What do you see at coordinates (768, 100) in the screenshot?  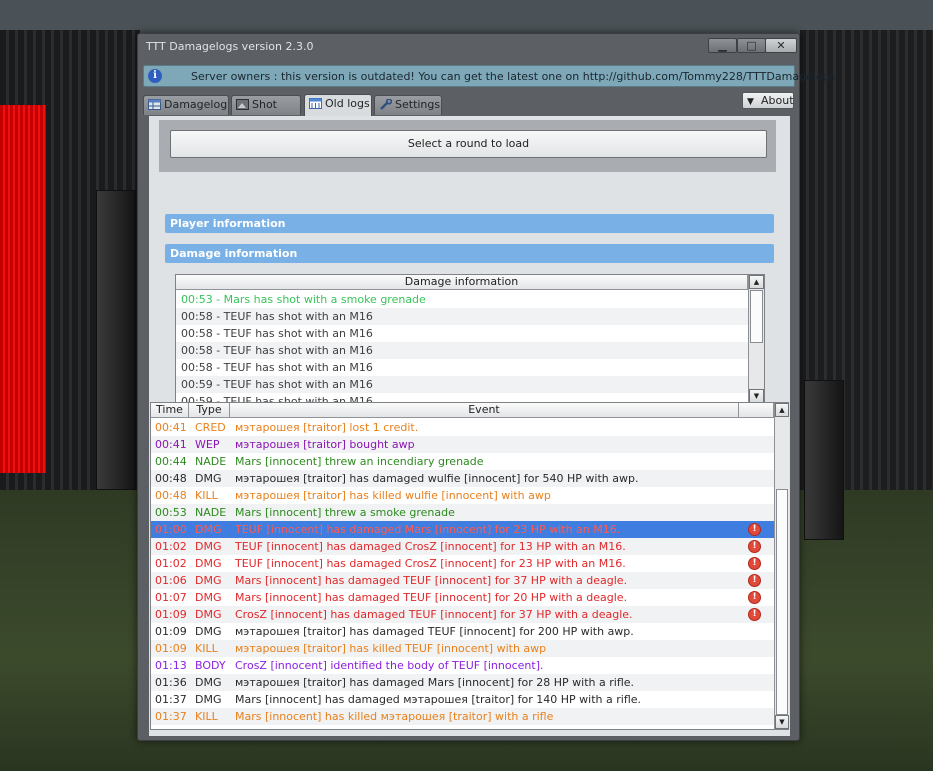 I see `about-button: ▼ About` at bounding box center [768, 100].